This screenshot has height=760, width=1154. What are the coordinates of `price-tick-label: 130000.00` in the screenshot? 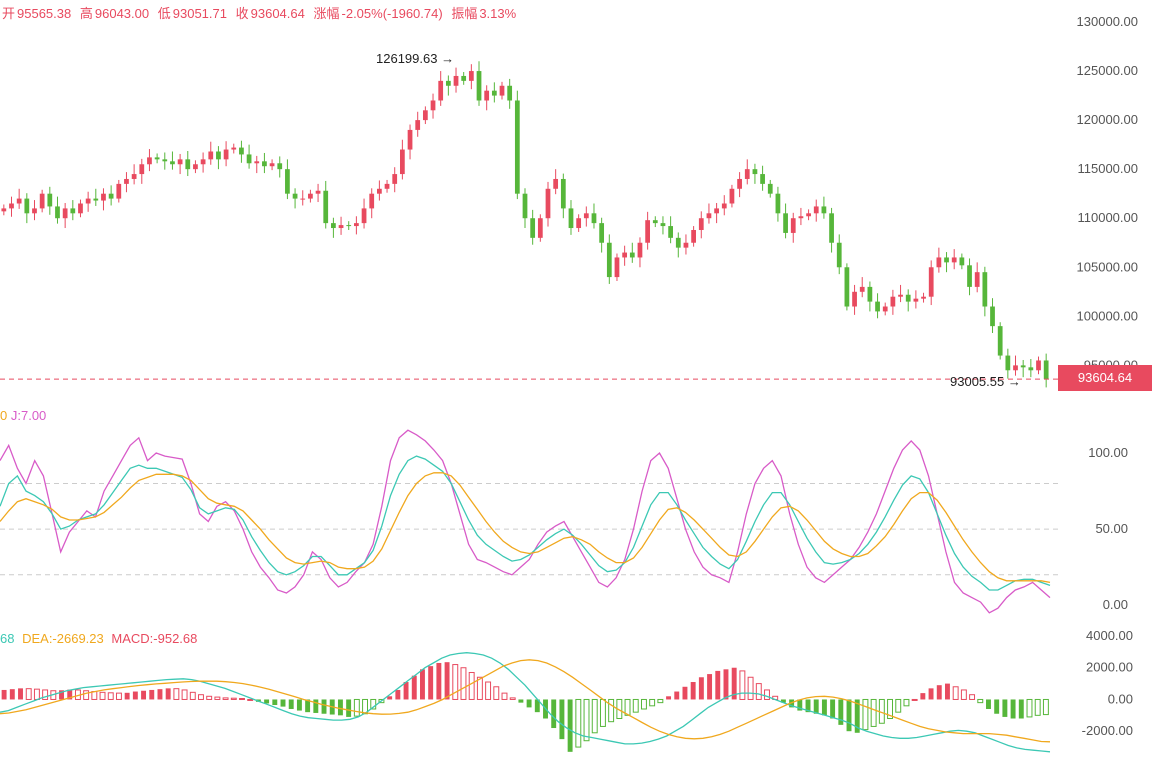 It's located at (1107, 21).